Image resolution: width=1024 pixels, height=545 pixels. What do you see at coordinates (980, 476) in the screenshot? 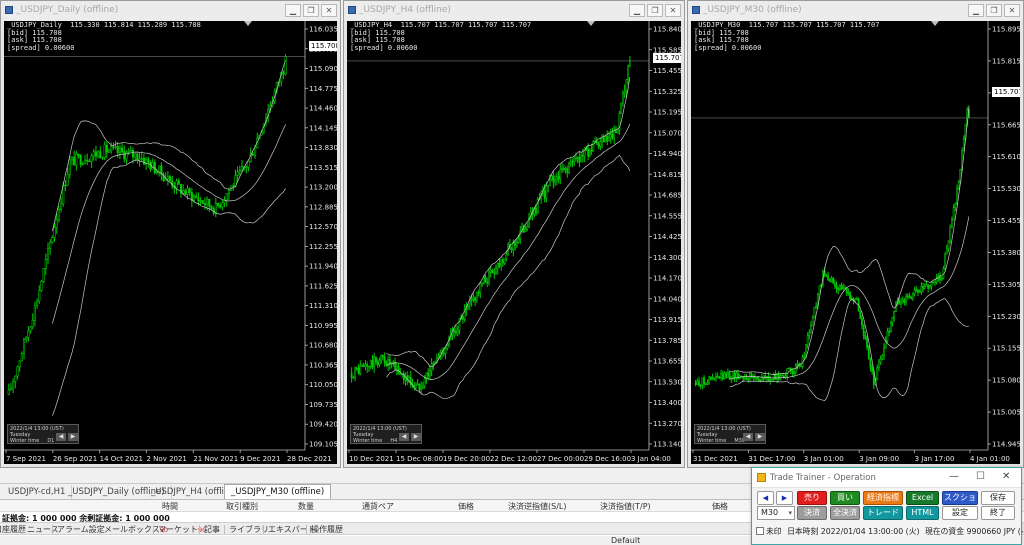
I see `maximize-icon: ☐` at bounding box center [980, 476].